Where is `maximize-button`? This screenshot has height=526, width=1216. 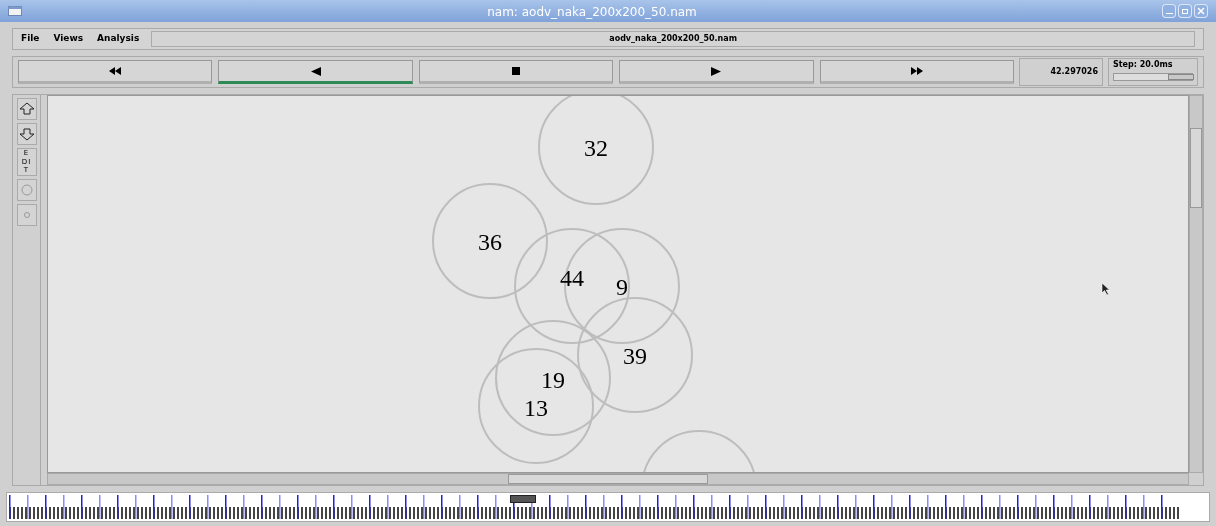
maximize-button is located at coordinates (1185, 11).